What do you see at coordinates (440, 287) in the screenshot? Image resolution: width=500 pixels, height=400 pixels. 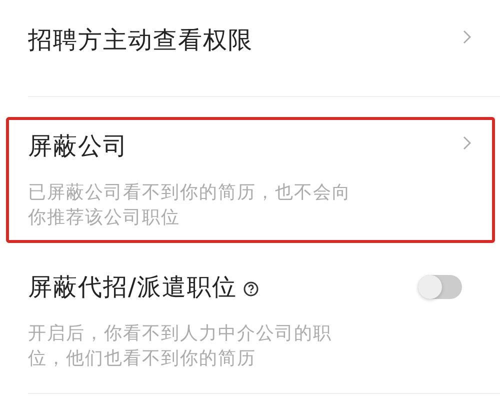 I see `toggle-switch` at bounding box center [440, 287].